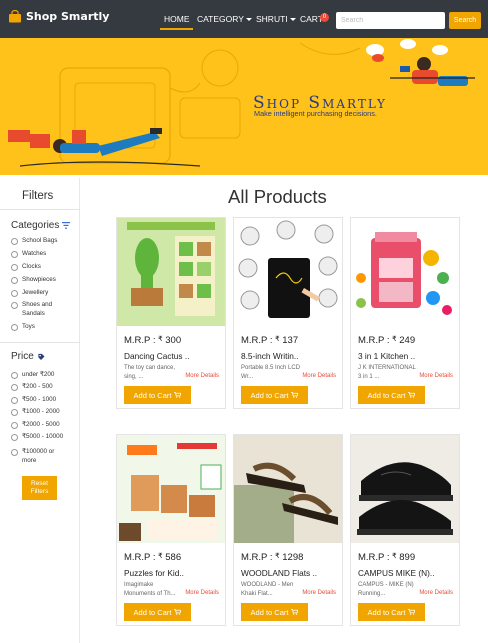 The width and height of the screenshot is (488, 643). I want to click on price-filter: ₹500 - 1000, so click(37, 400).